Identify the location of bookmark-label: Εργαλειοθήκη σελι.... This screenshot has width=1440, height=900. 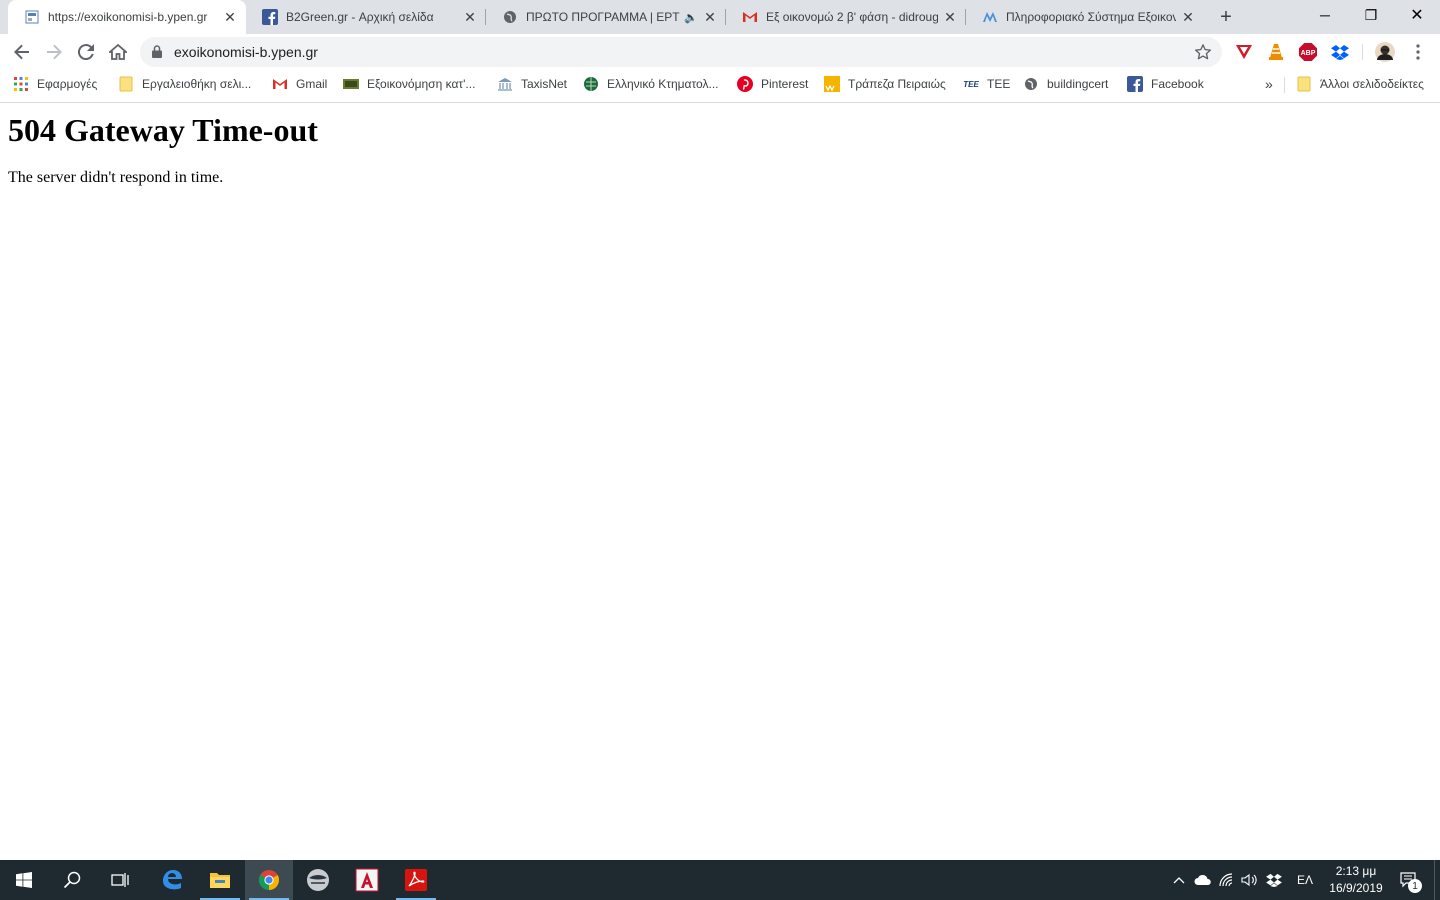
(197, 84).